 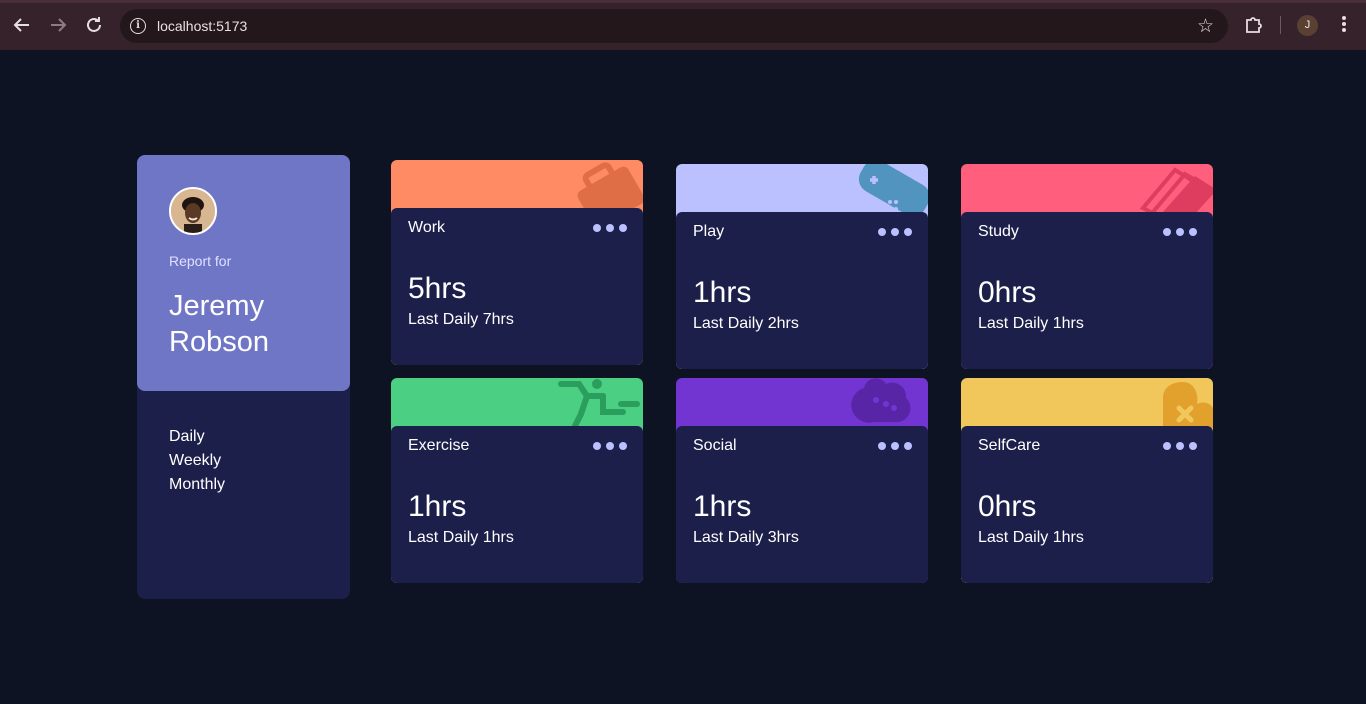 I want to click on previous-hours: Last Daily 7hrs, so click(x=461, y=319).